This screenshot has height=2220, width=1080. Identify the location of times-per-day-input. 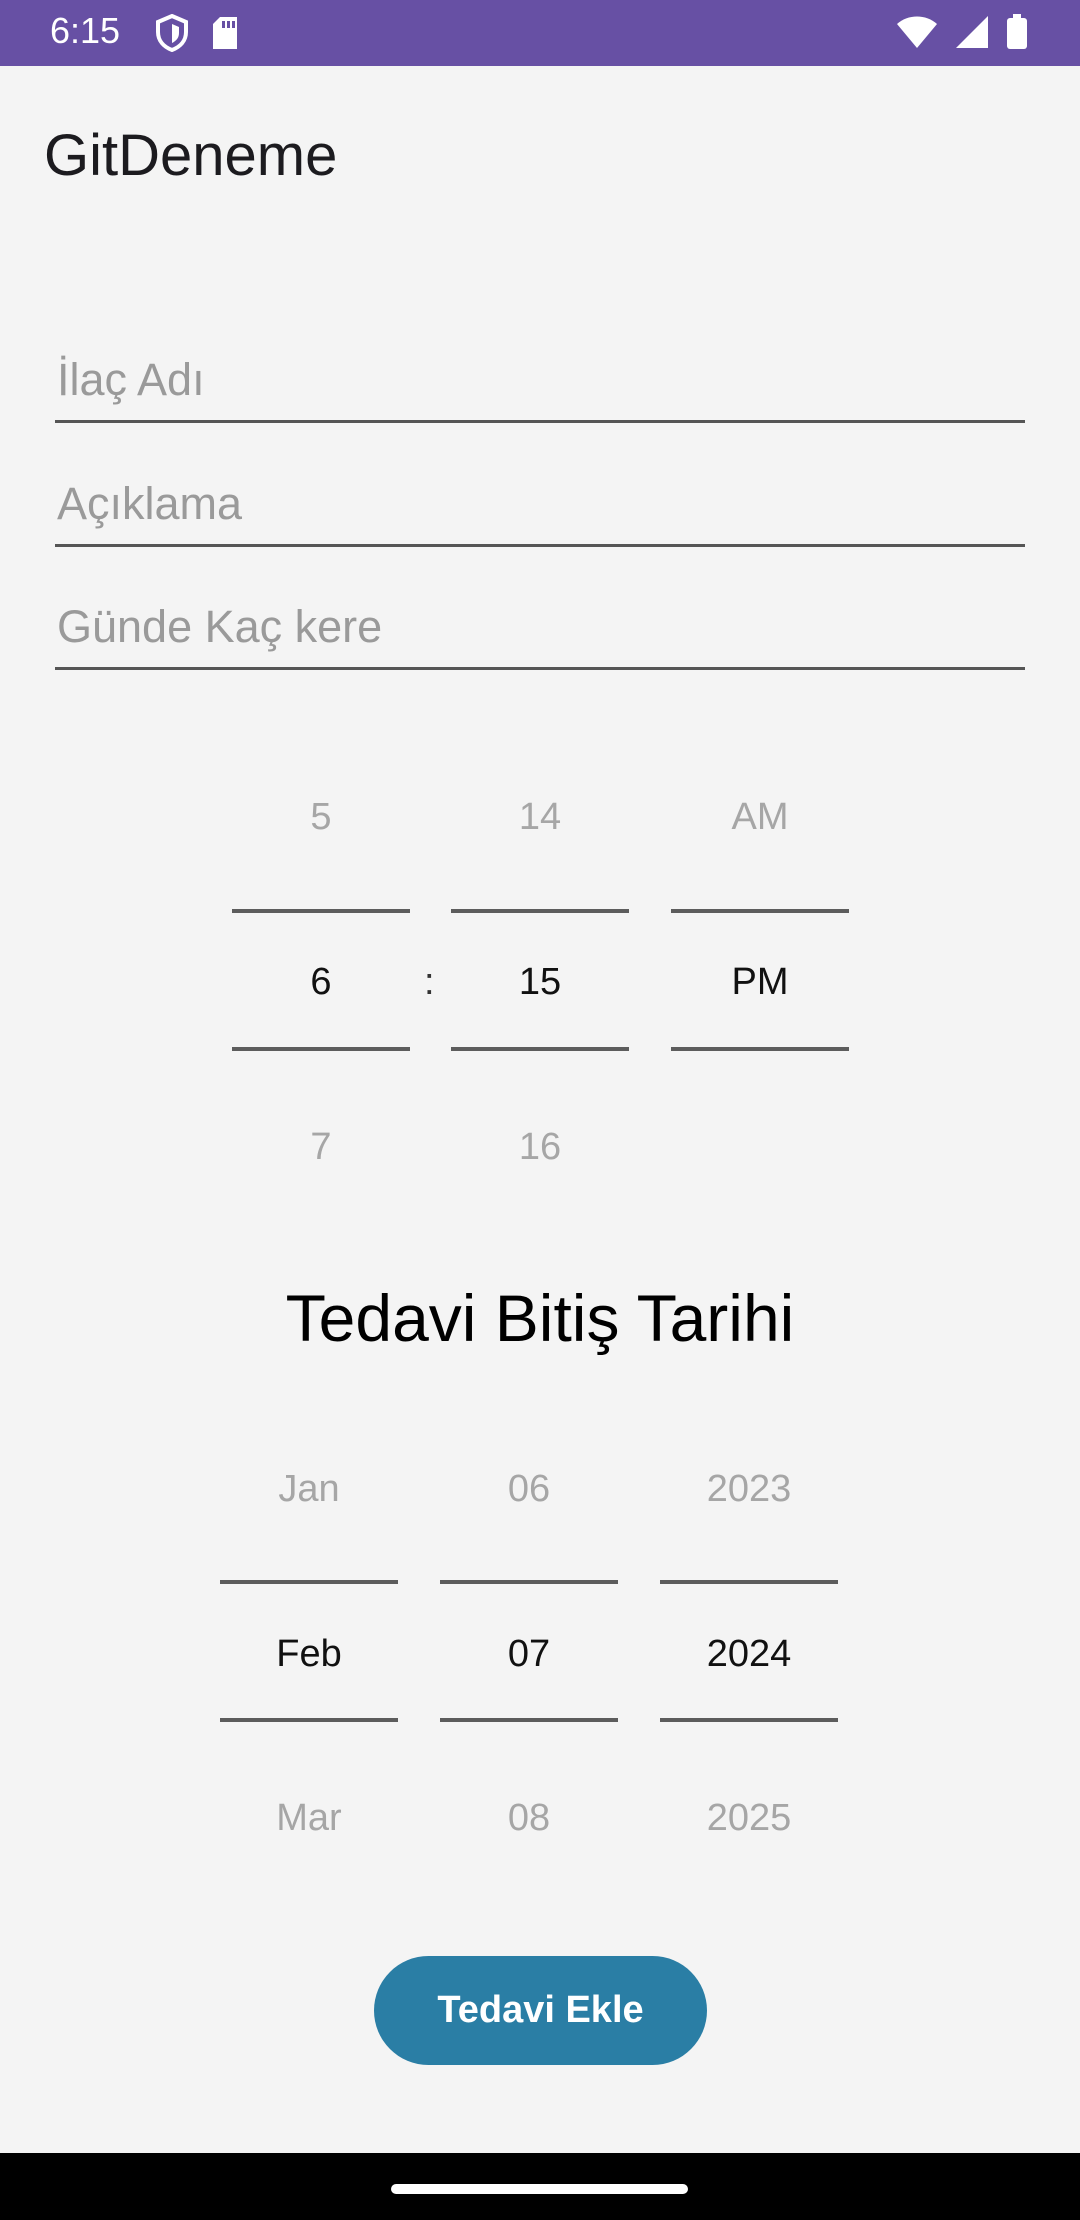
(541, 627).